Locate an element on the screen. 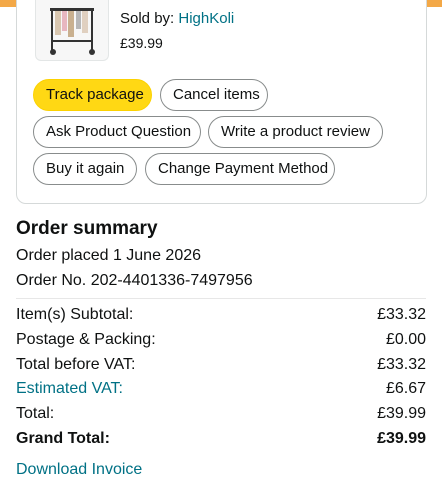 The image size is (442, 500). download-invoice-link: Download Invoice is located at coordinates (79, 470).